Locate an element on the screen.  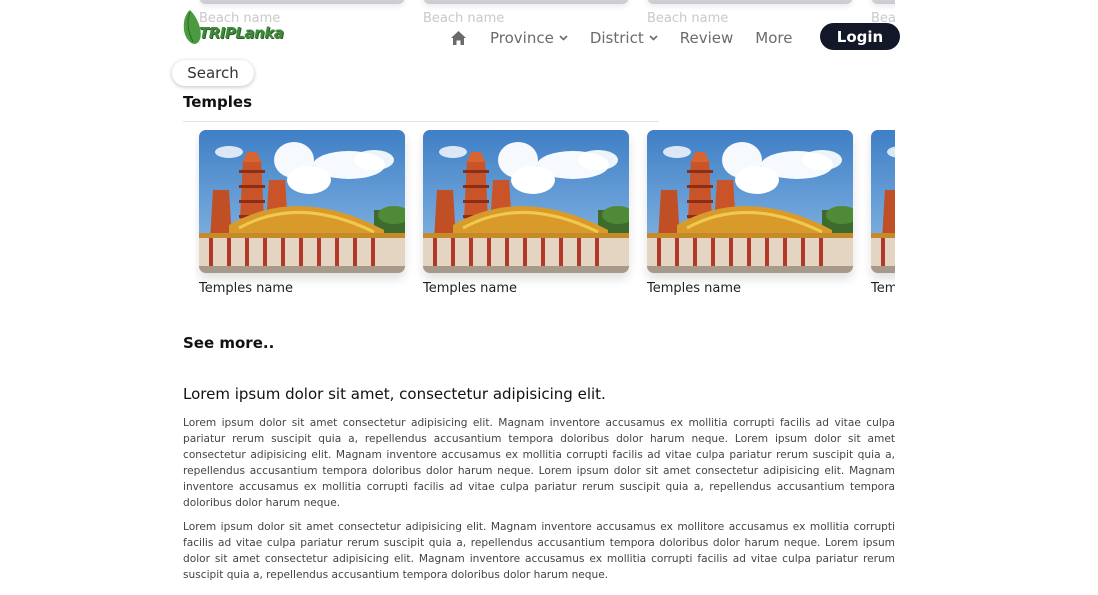
nav-more-label: More is located at coordinates (774, 38).